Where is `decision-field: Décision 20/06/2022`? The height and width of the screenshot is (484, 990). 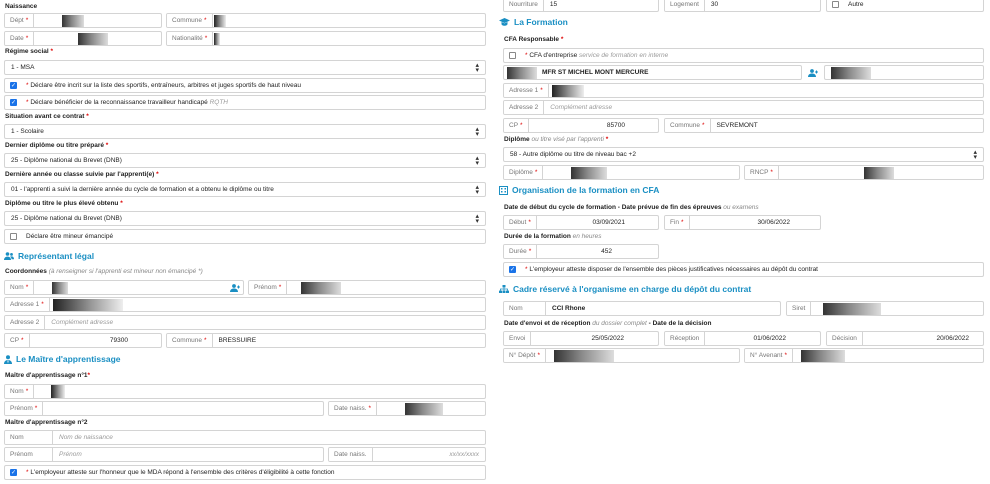 decision-field: Décision 20/06/2022 is located at coordinates (905, 338).